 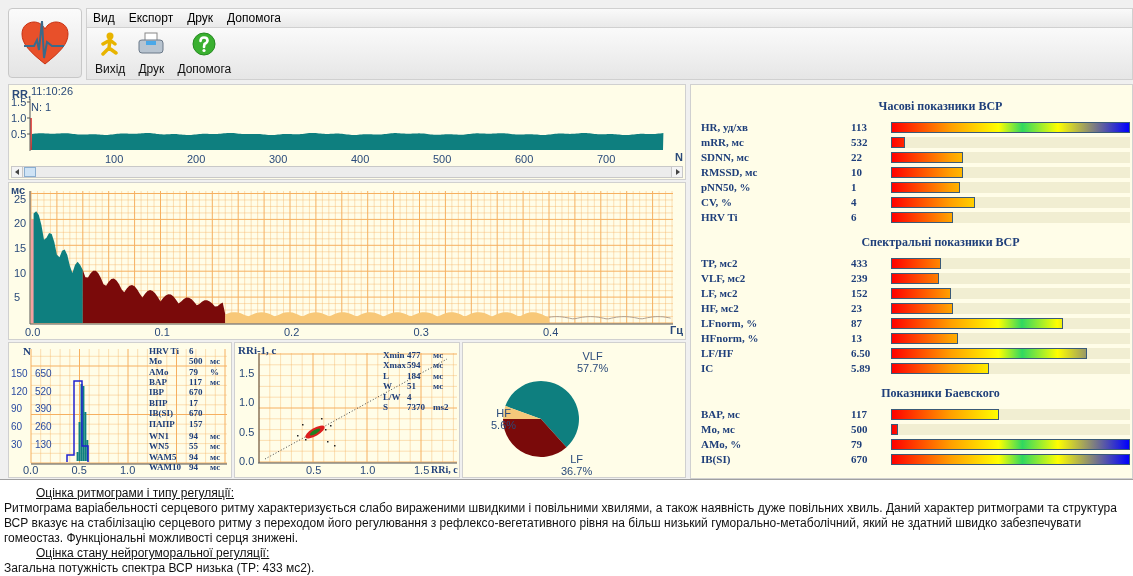 What do you see at coordinates (718, 430) in the screenshot?
I see `indicator-label: Mo, мс` at bounding box center [718, 430].